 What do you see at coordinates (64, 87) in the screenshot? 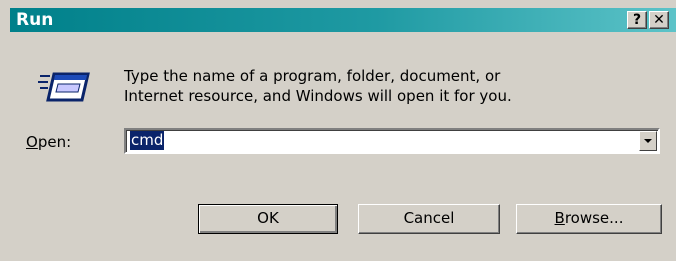
I see `run-program-icon` at bounding box center [64, 87].